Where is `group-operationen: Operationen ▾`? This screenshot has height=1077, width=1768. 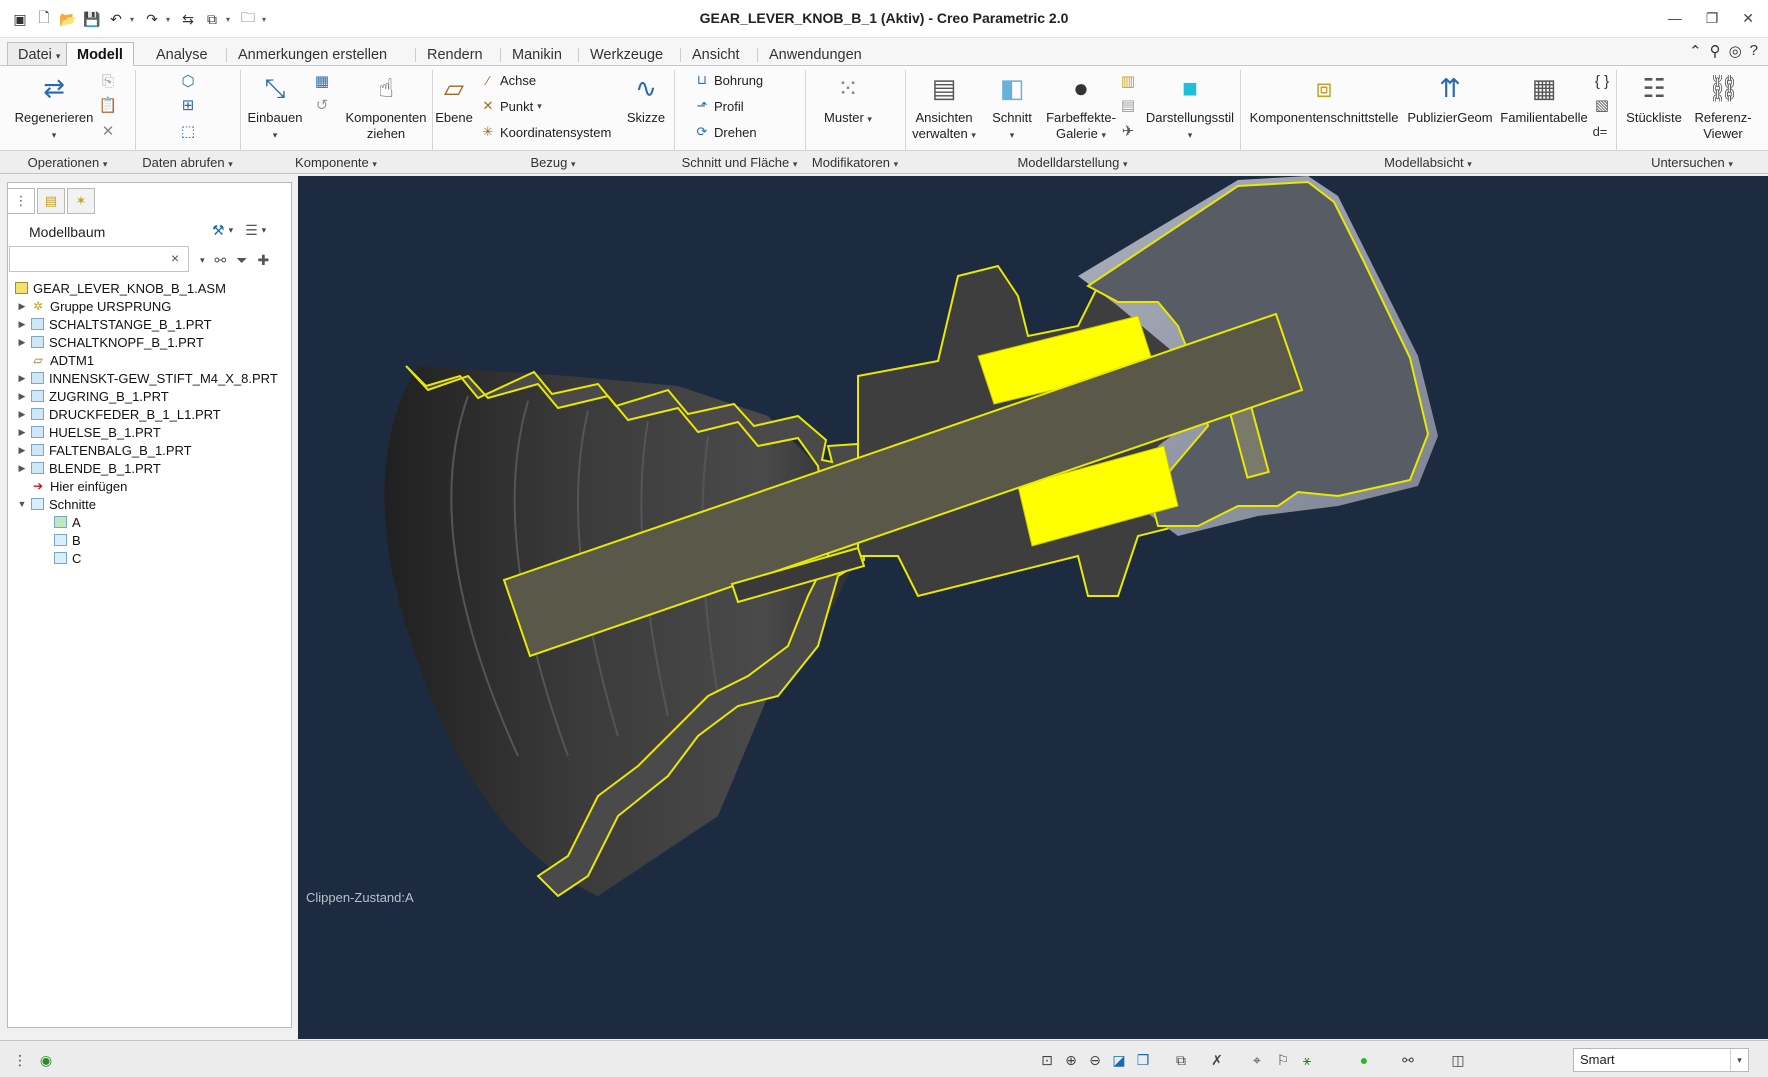 group-operationen: Operationen ▾ is located at coordinates (67, 162).